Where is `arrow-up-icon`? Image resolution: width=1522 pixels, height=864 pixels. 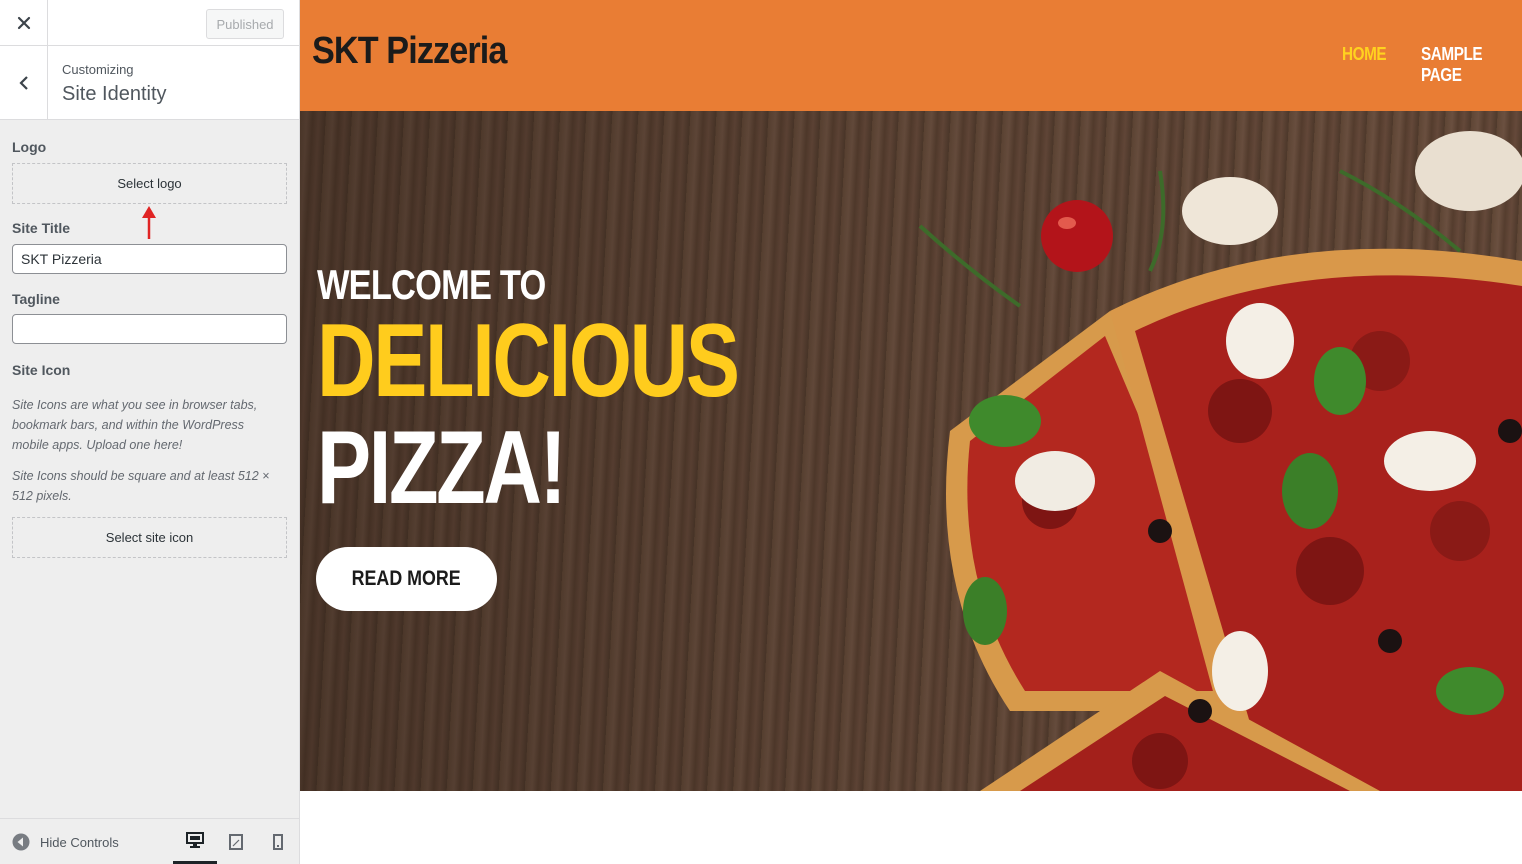
arrow-up-icon is located at coordinates (149, 222).